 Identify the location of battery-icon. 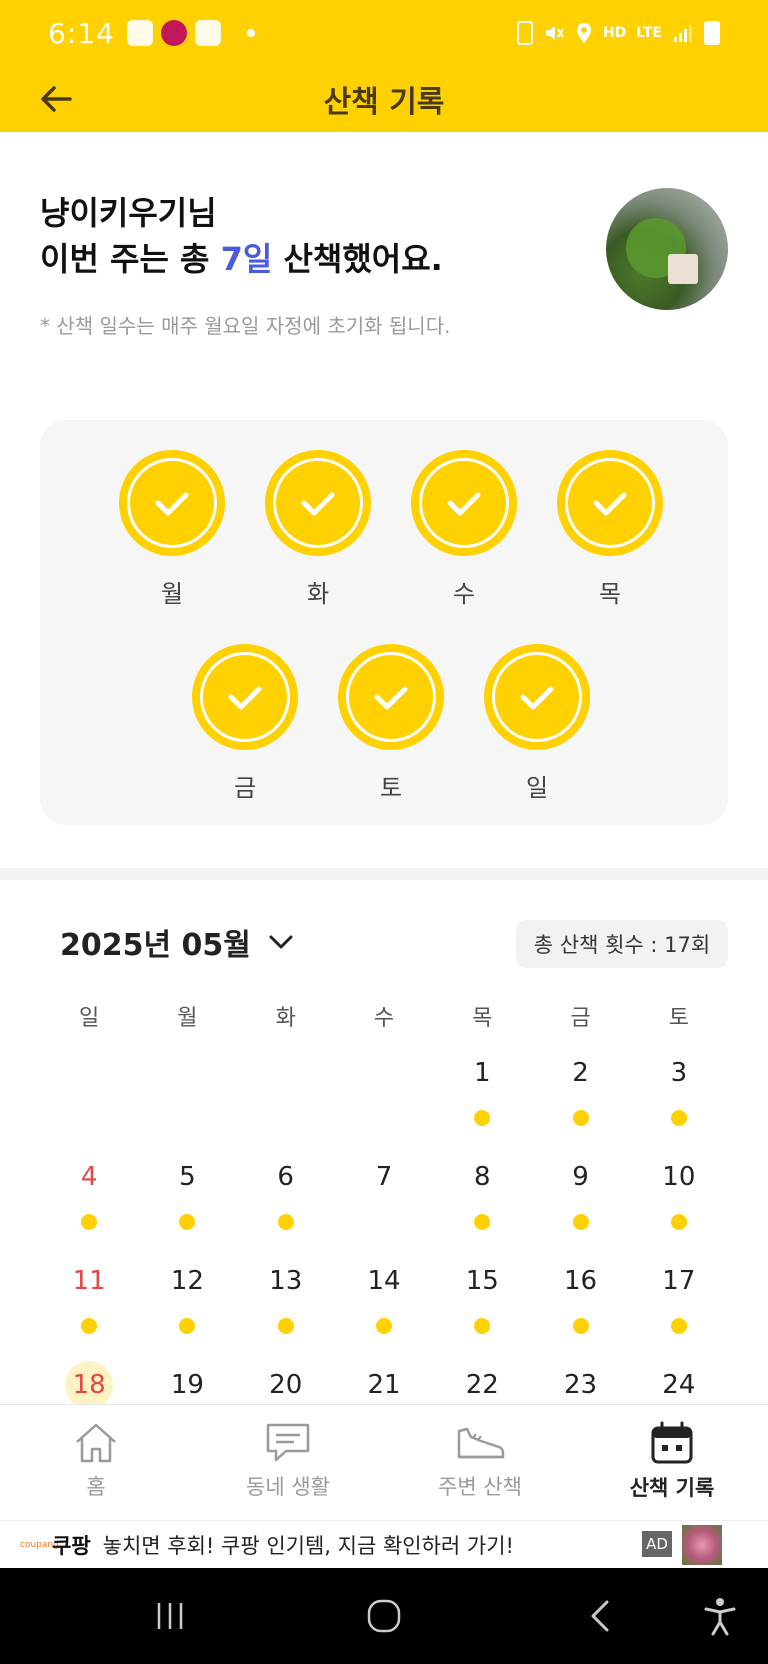
(712, 33).